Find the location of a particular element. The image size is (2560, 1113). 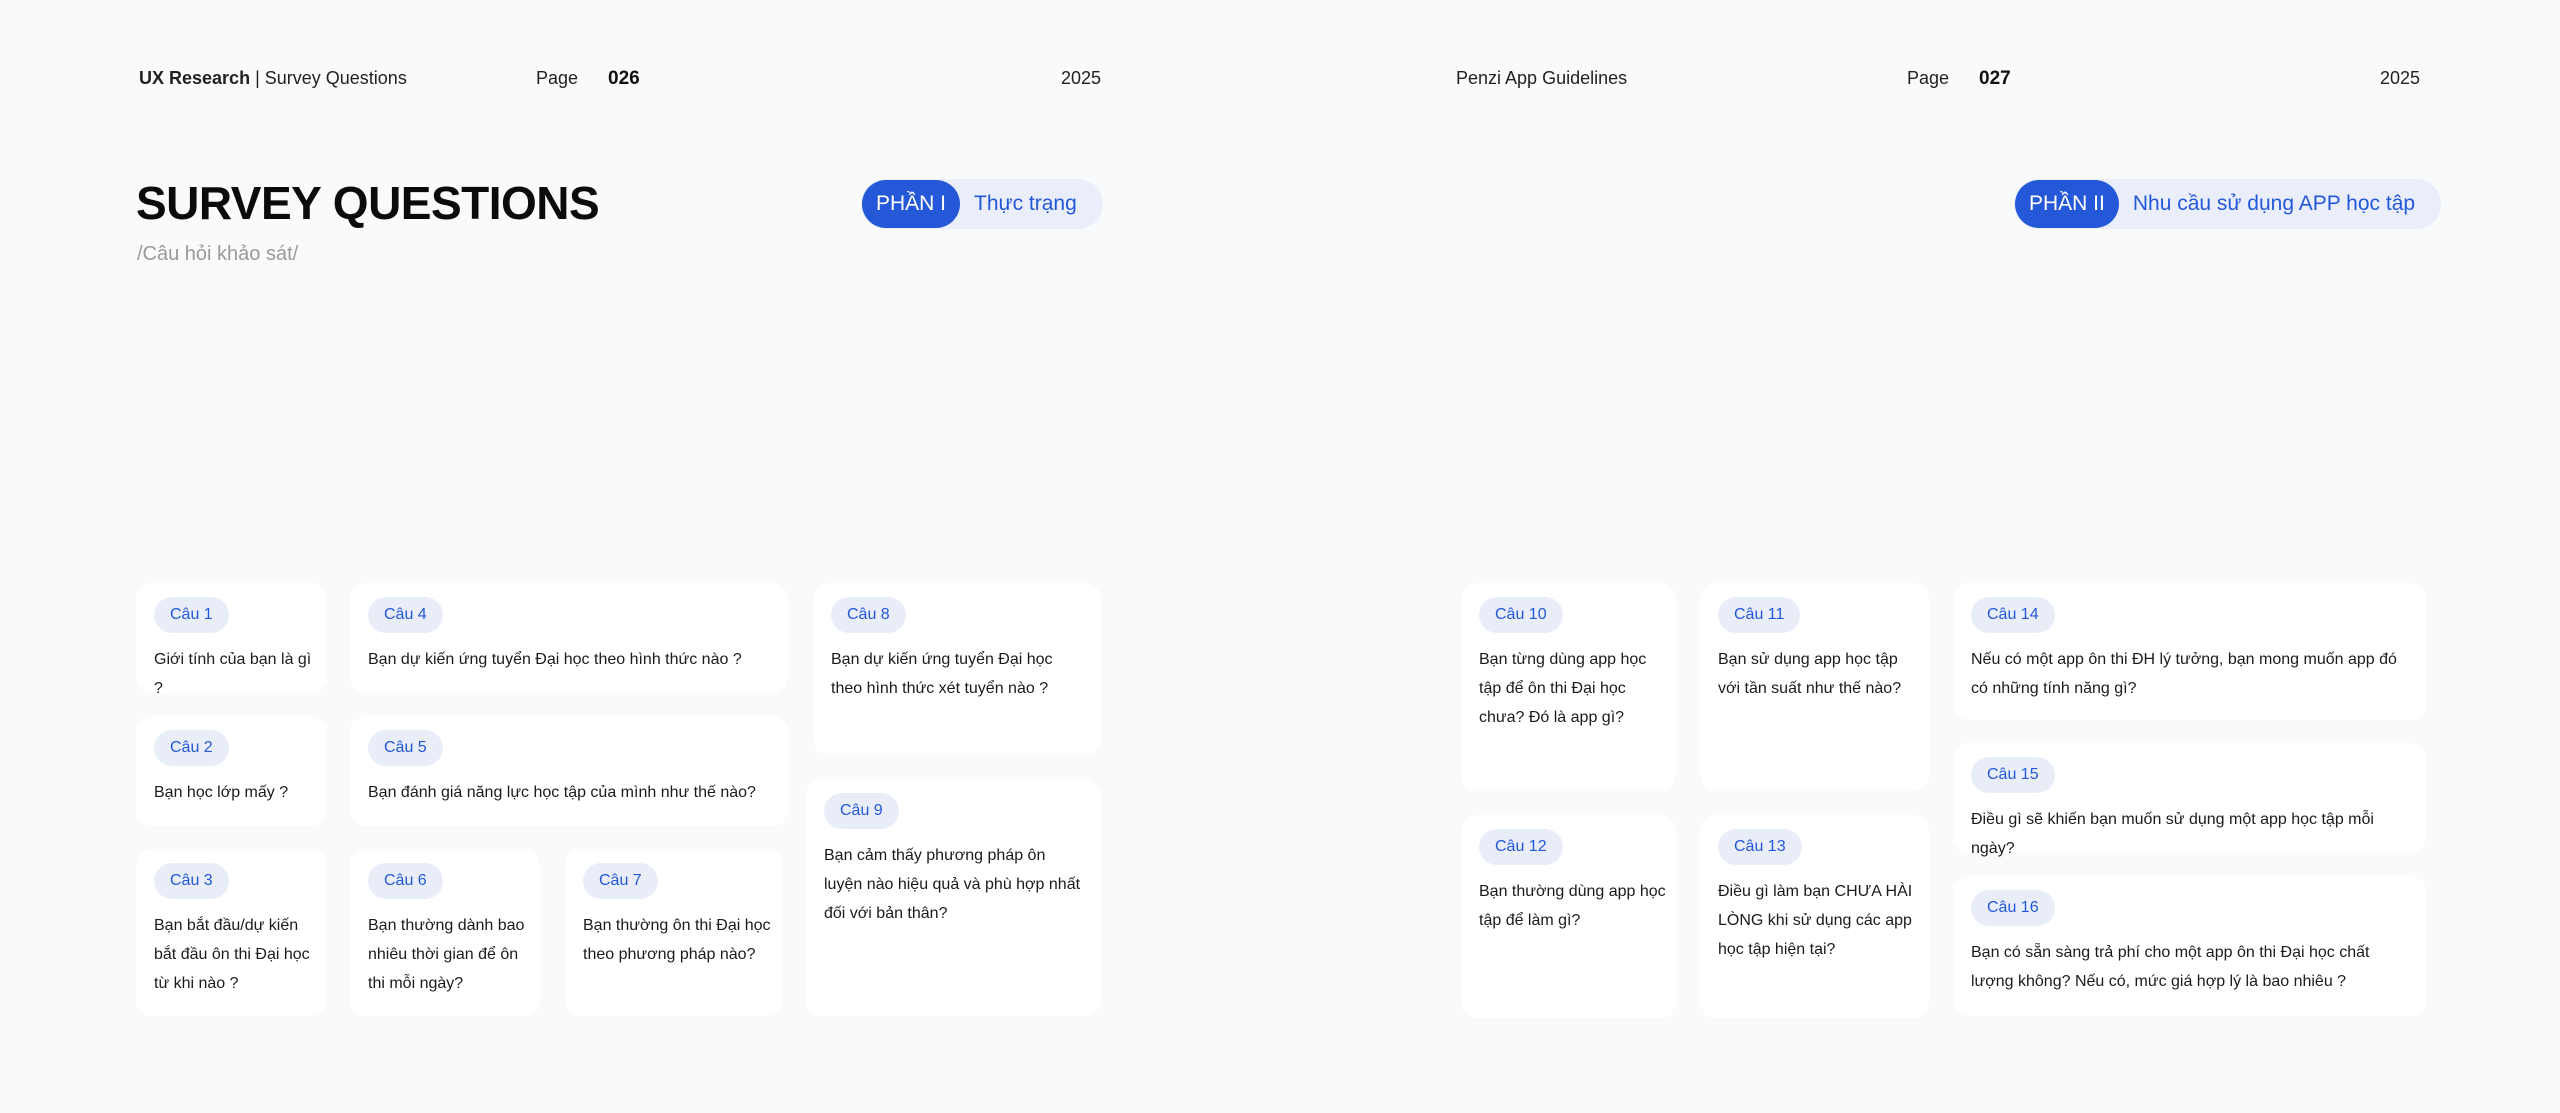

question-label: Câu 7 is located at coordinates (620, 881).